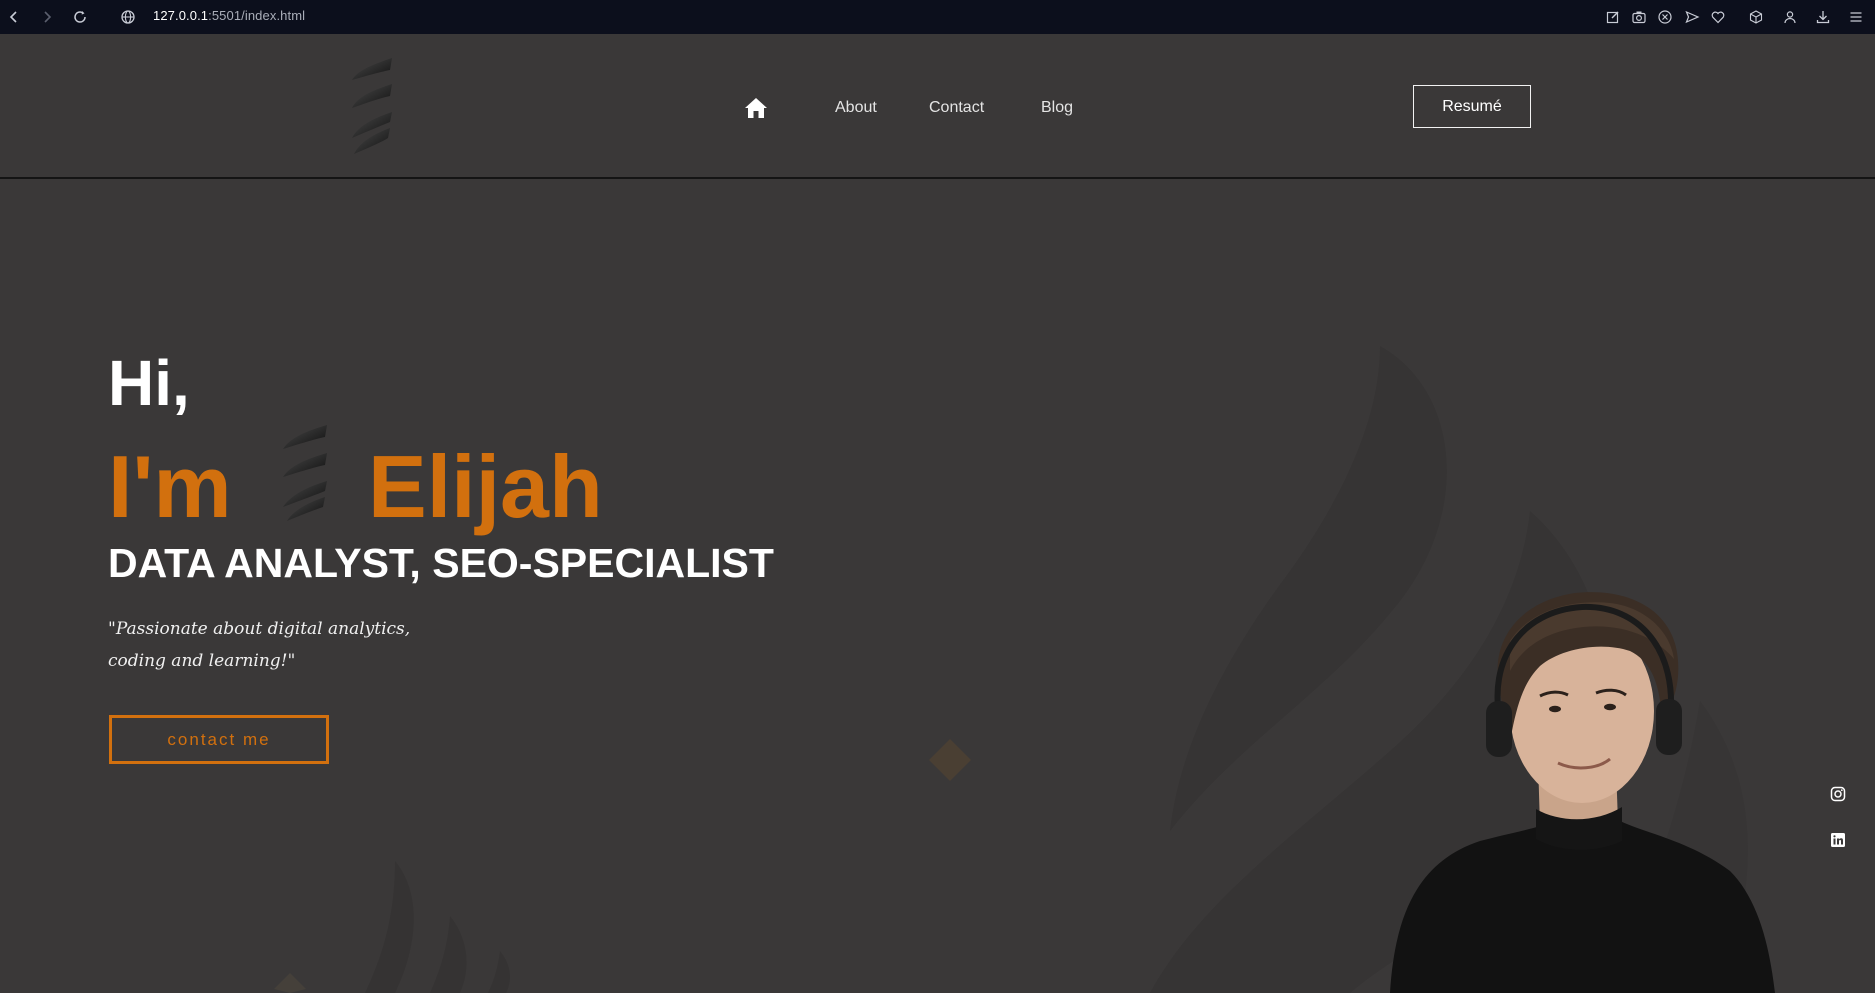  I want to click on profile-photo, so click(1582, 792).